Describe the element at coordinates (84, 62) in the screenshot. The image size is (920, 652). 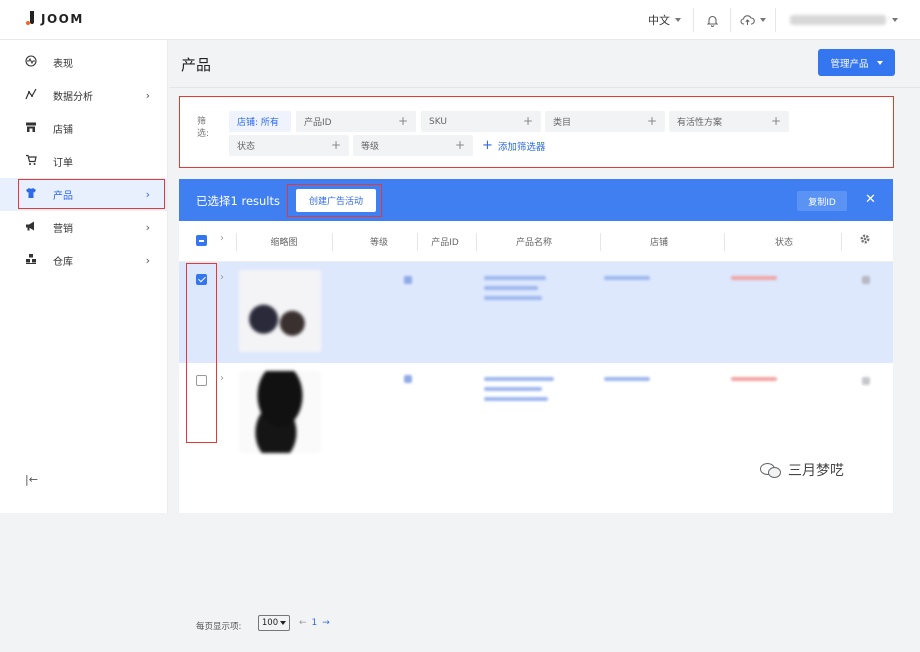
I see `sidebar-item-performance: 表现` at that location.